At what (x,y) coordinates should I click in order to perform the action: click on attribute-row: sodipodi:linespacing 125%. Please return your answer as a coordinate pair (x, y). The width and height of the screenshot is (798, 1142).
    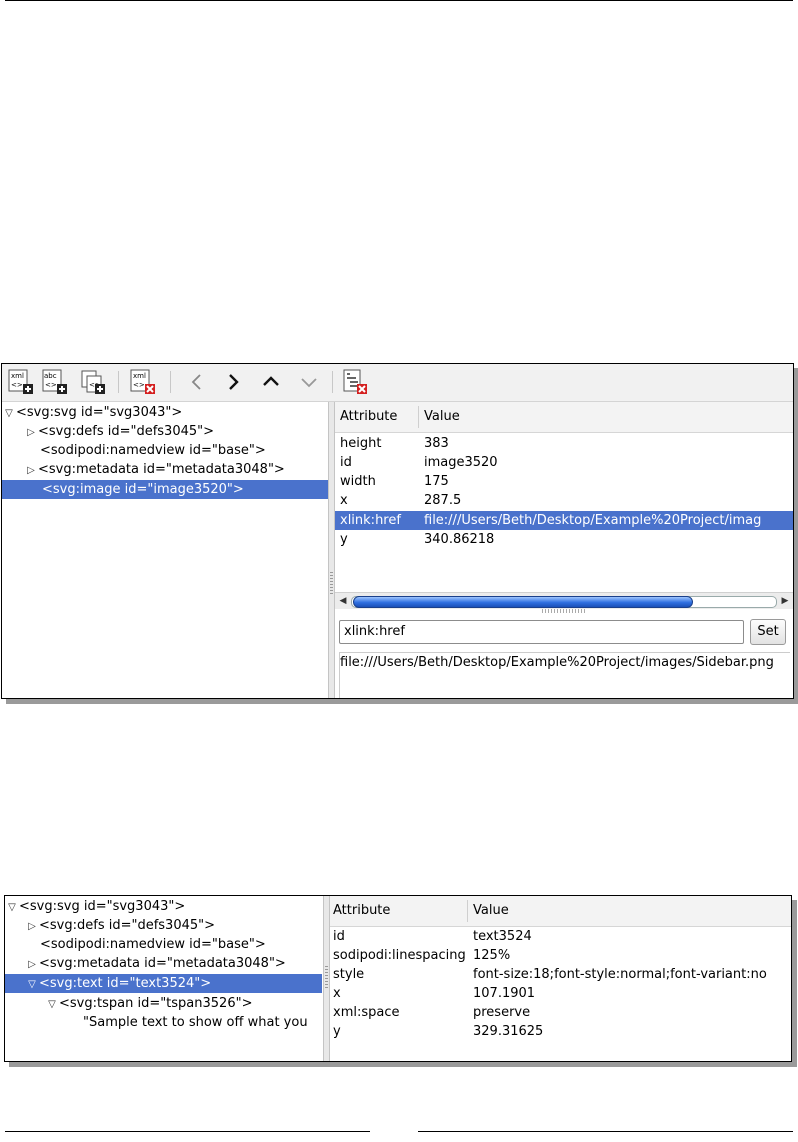
    Looking at the image, I should click on (560, 955).